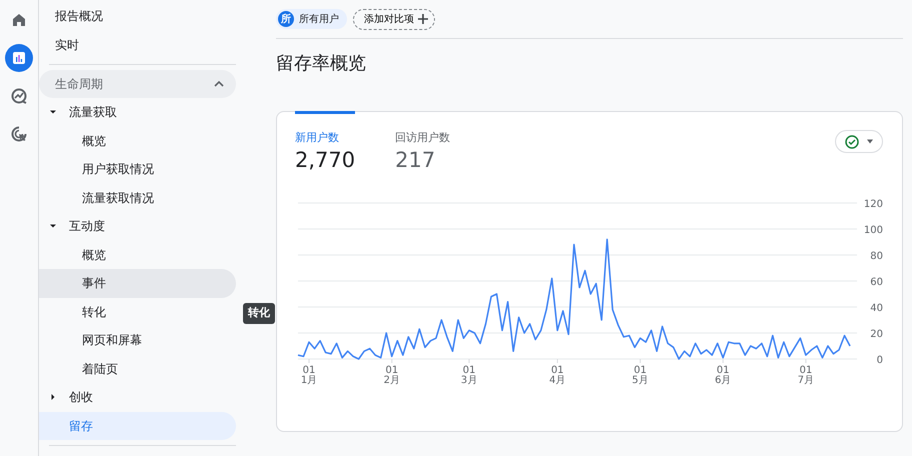  Describe the element at coordinates (723, 375) in the screenshot. I see `x-axis-label: 01 6月` at that location.